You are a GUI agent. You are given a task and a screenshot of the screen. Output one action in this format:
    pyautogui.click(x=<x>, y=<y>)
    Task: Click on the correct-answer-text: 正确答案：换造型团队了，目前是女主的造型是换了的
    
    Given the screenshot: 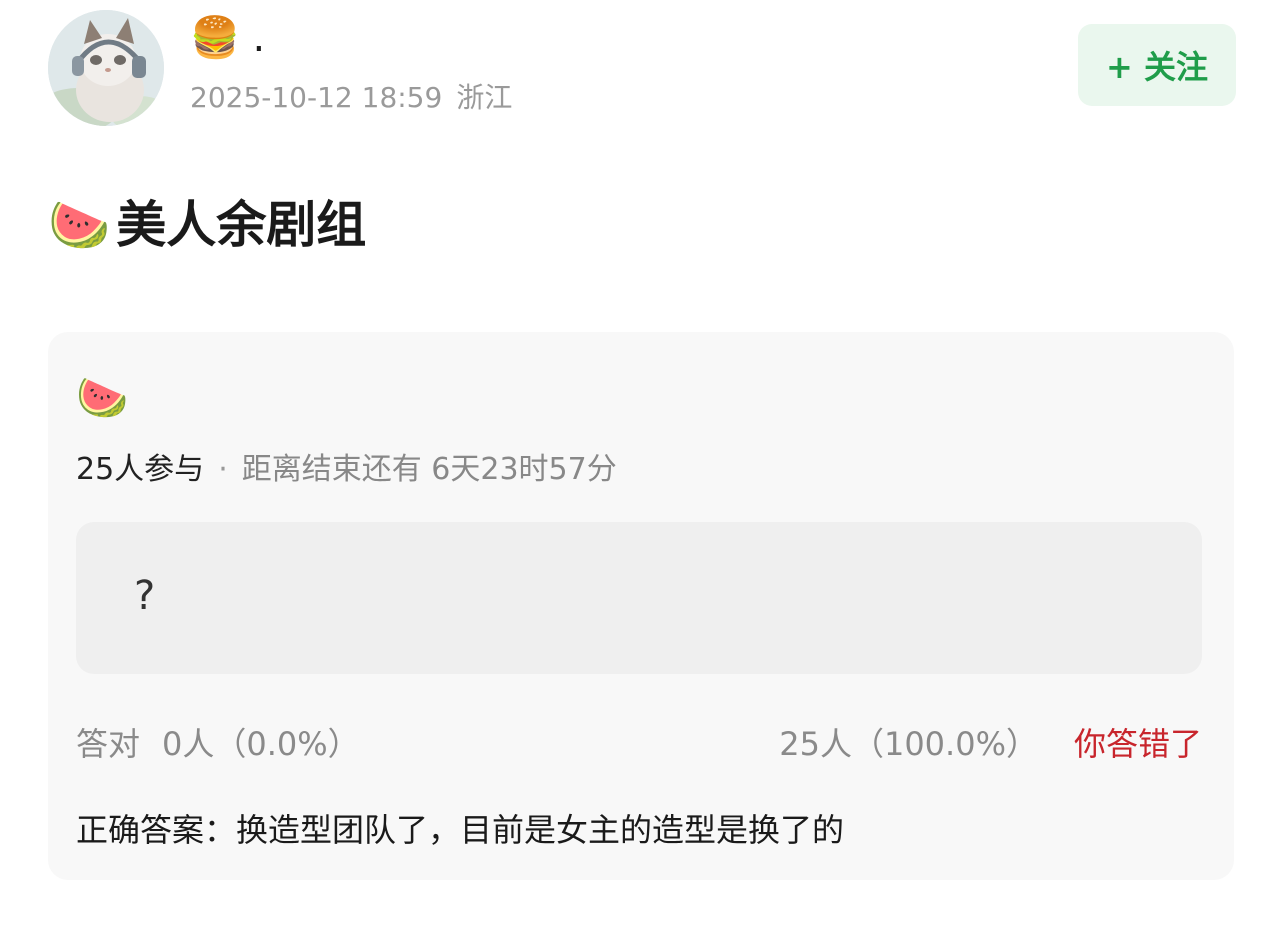 What is the action you would take?
    pyautogui.click(x=460, y=830)
    